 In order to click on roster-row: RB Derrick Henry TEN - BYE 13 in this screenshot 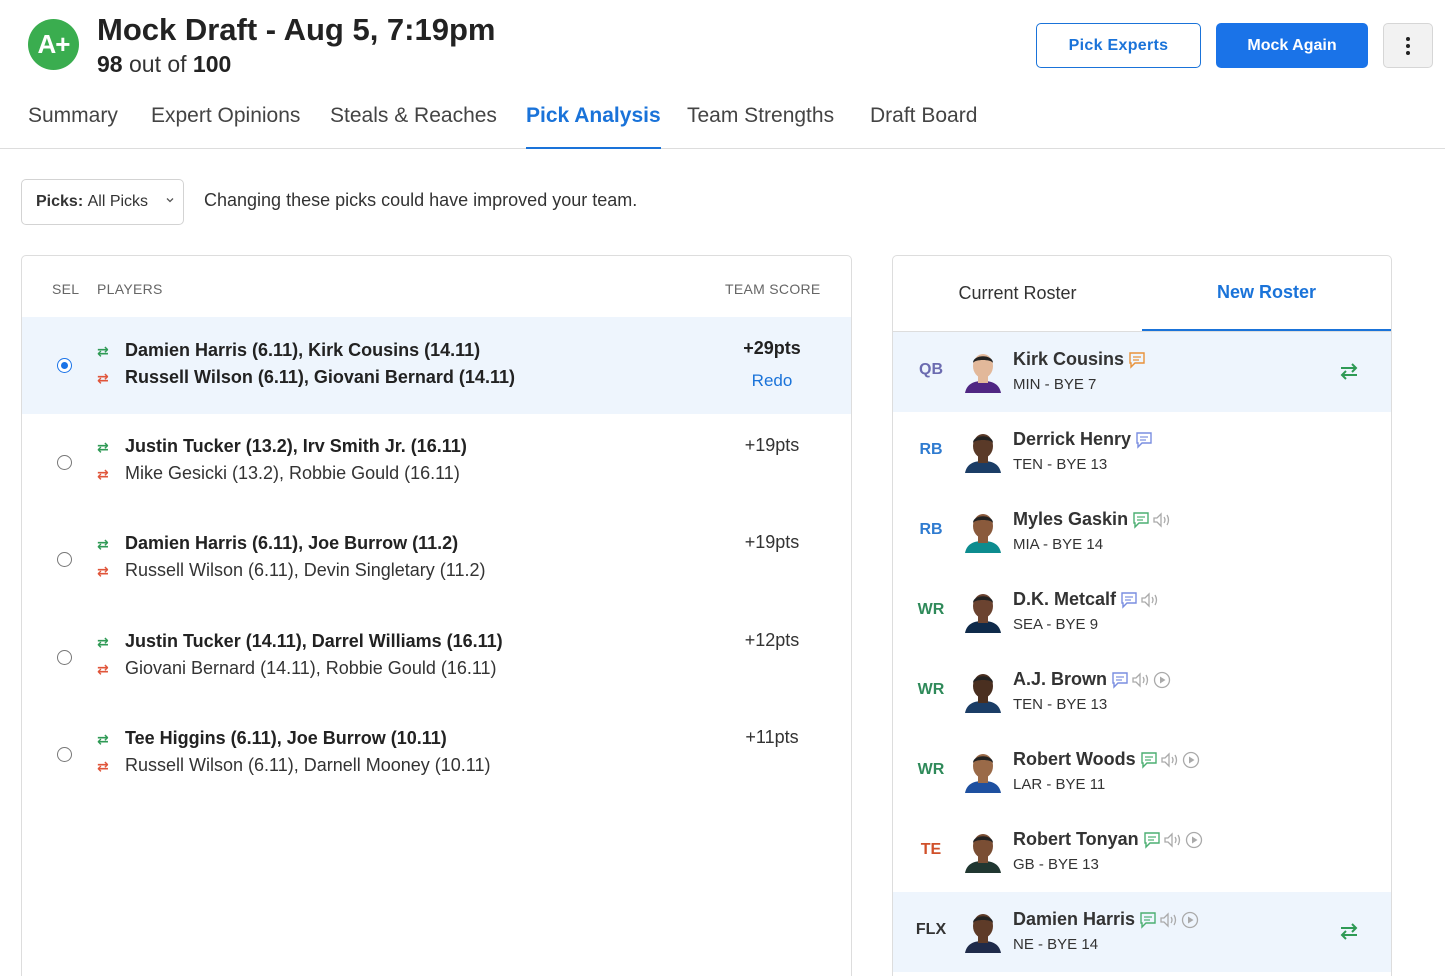, I will do `click(1142, 452)`.